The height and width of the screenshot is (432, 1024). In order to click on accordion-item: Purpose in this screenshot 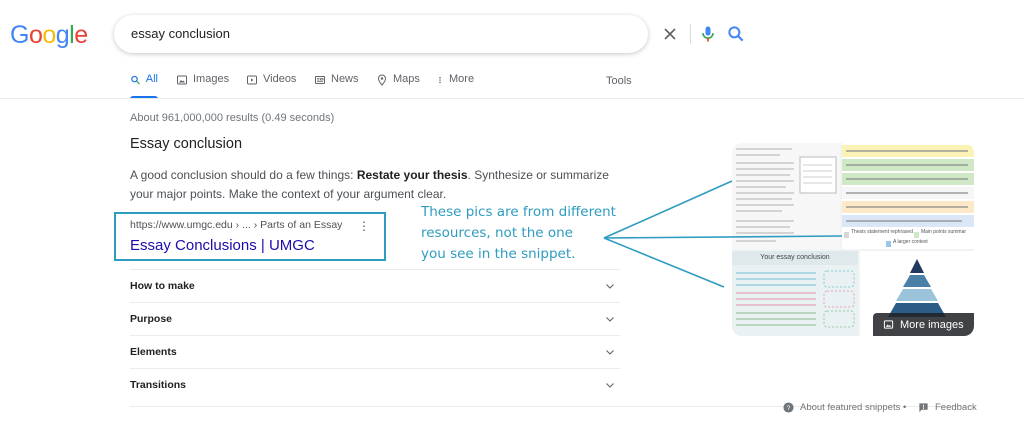, I will do `click(375, 318)`.